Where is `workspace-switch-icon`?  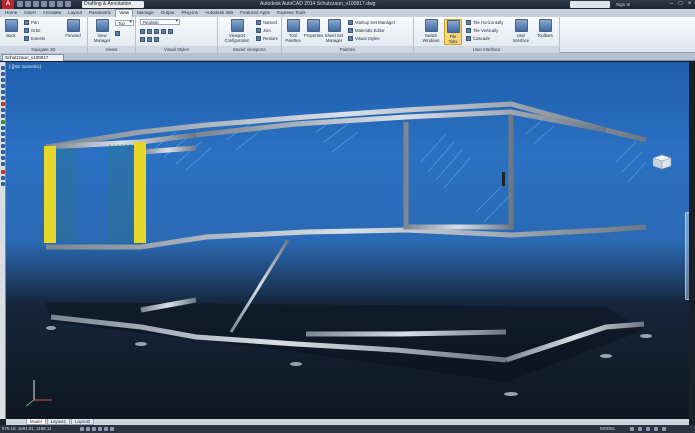
workspace-switch-icon is located at coordinates (640, 429).